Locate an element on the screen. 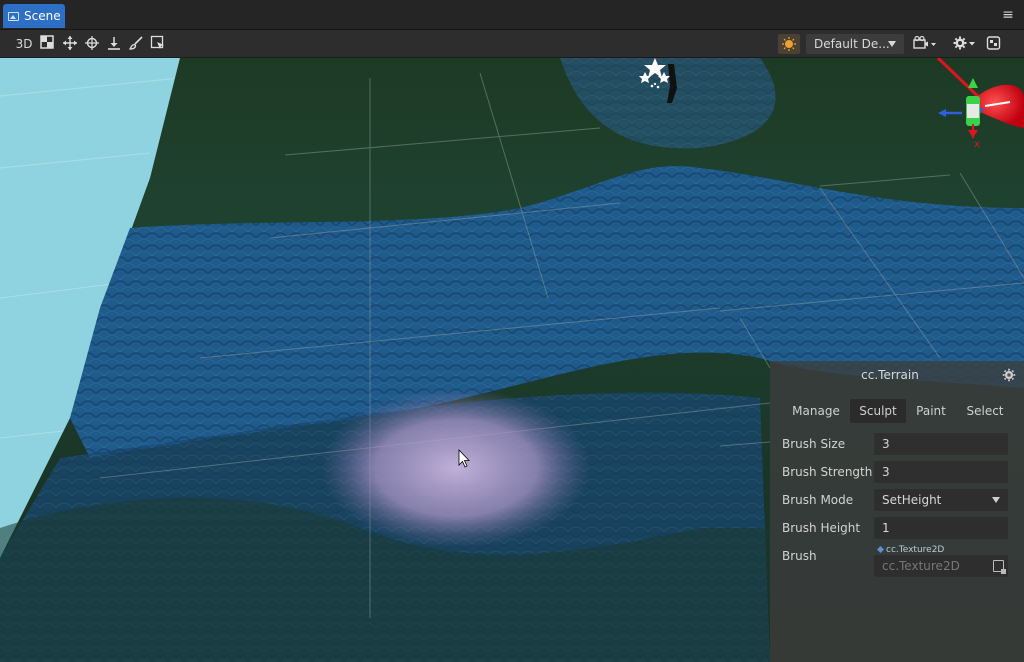 This screenshot has width=1024, height=662. tab-bar: Scene ≡ is located at coordinates (512, 15).